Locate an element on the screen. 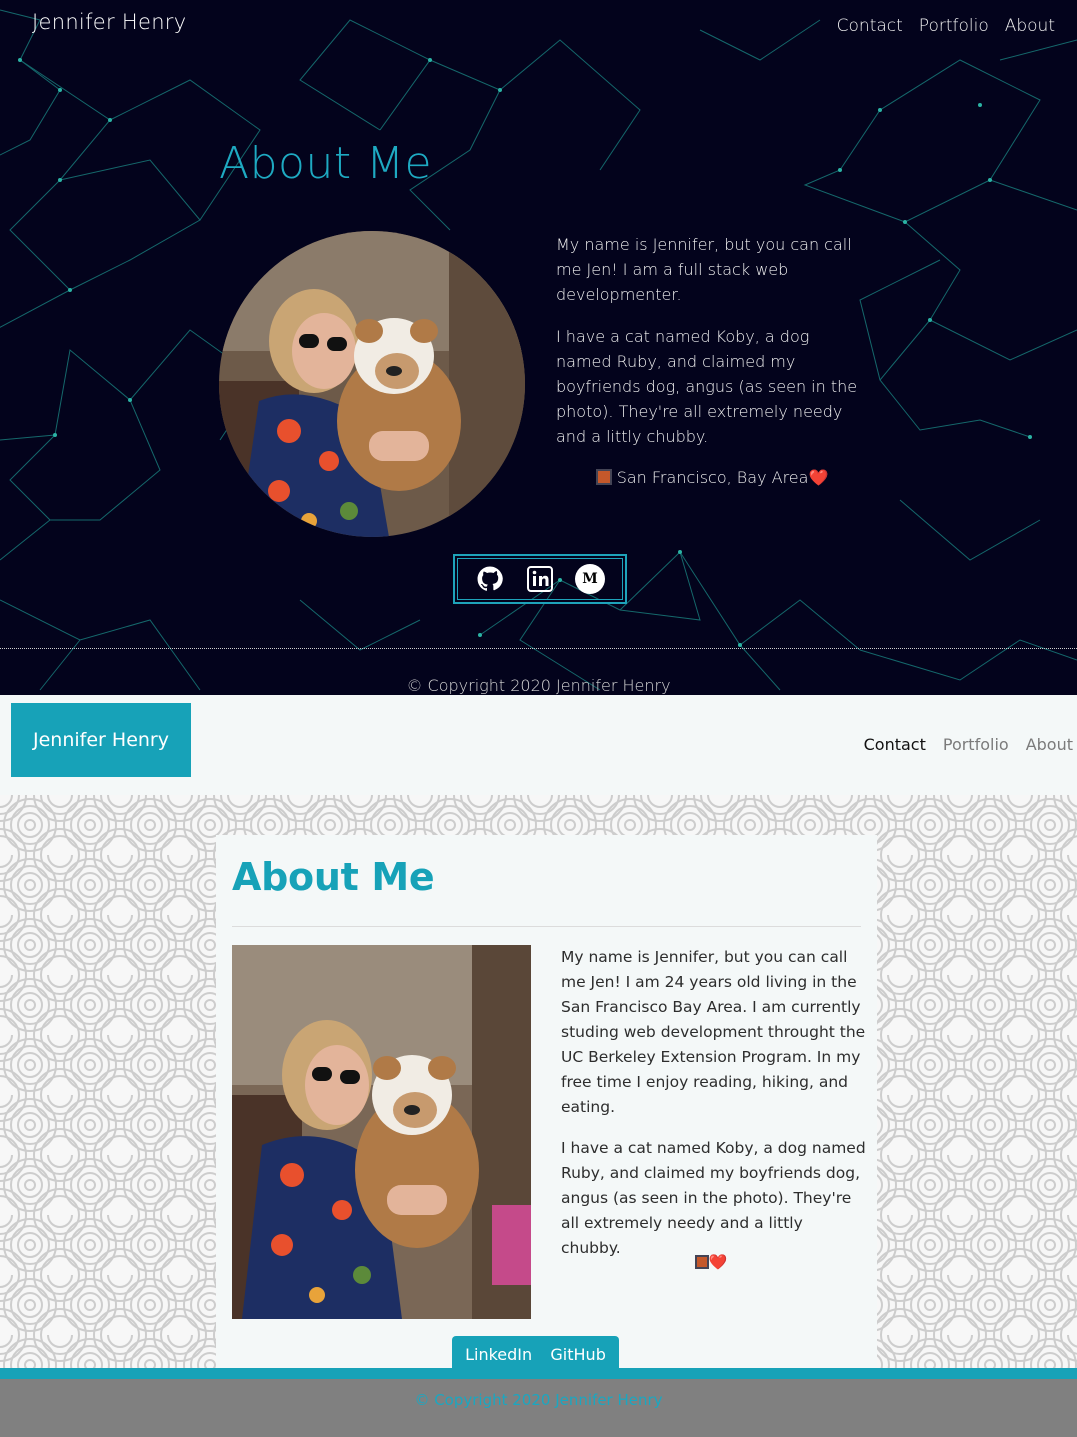 This screenshot has height=1437, width=1077. footer-divider is located at coordinates (538, 648).